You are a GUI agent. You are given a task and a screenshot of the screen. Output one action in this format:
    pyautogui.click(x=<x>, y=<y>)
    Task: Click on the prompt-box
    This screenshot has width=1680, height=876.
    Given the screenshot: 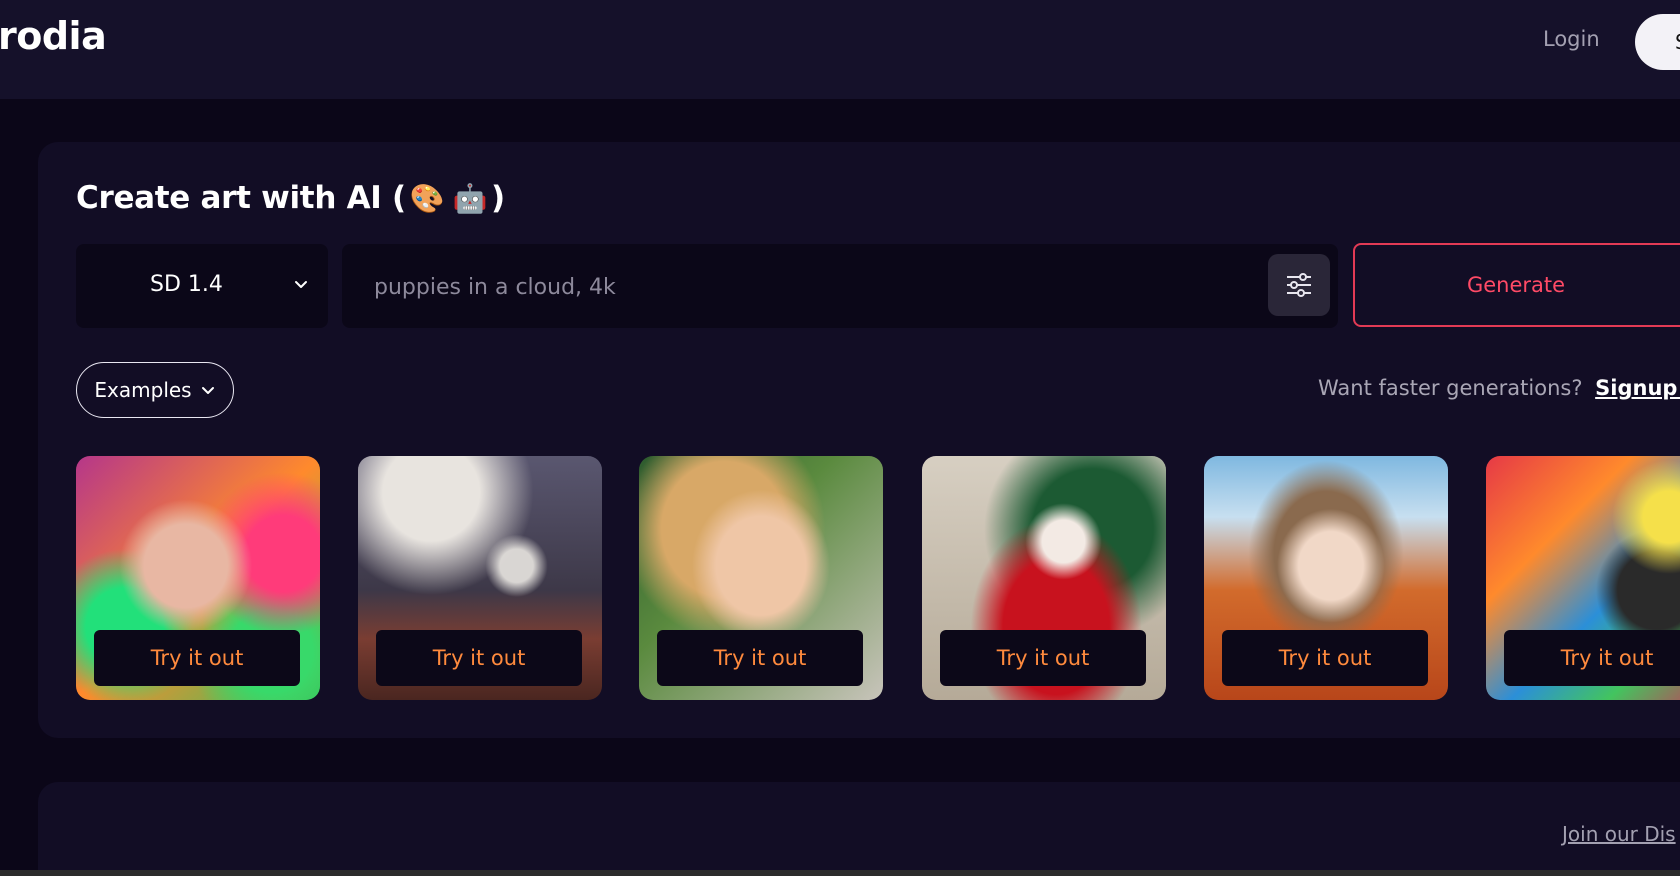 What is the action you would take?
    pyautogui.click(x=840, y=286)
    